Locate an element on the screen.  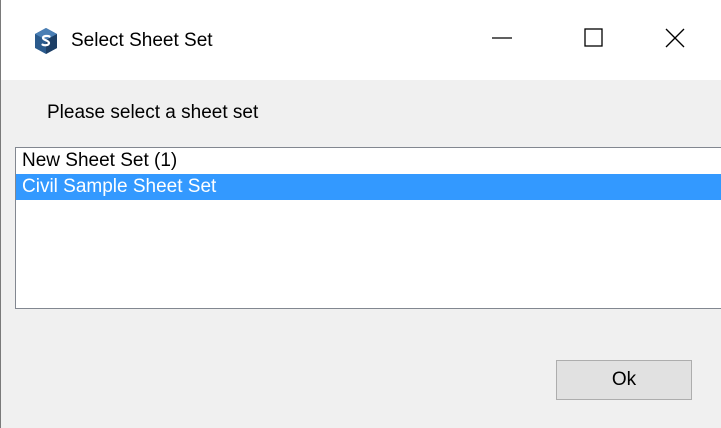
window-title: Select Sheet Set is located at coordinates (142, 40).